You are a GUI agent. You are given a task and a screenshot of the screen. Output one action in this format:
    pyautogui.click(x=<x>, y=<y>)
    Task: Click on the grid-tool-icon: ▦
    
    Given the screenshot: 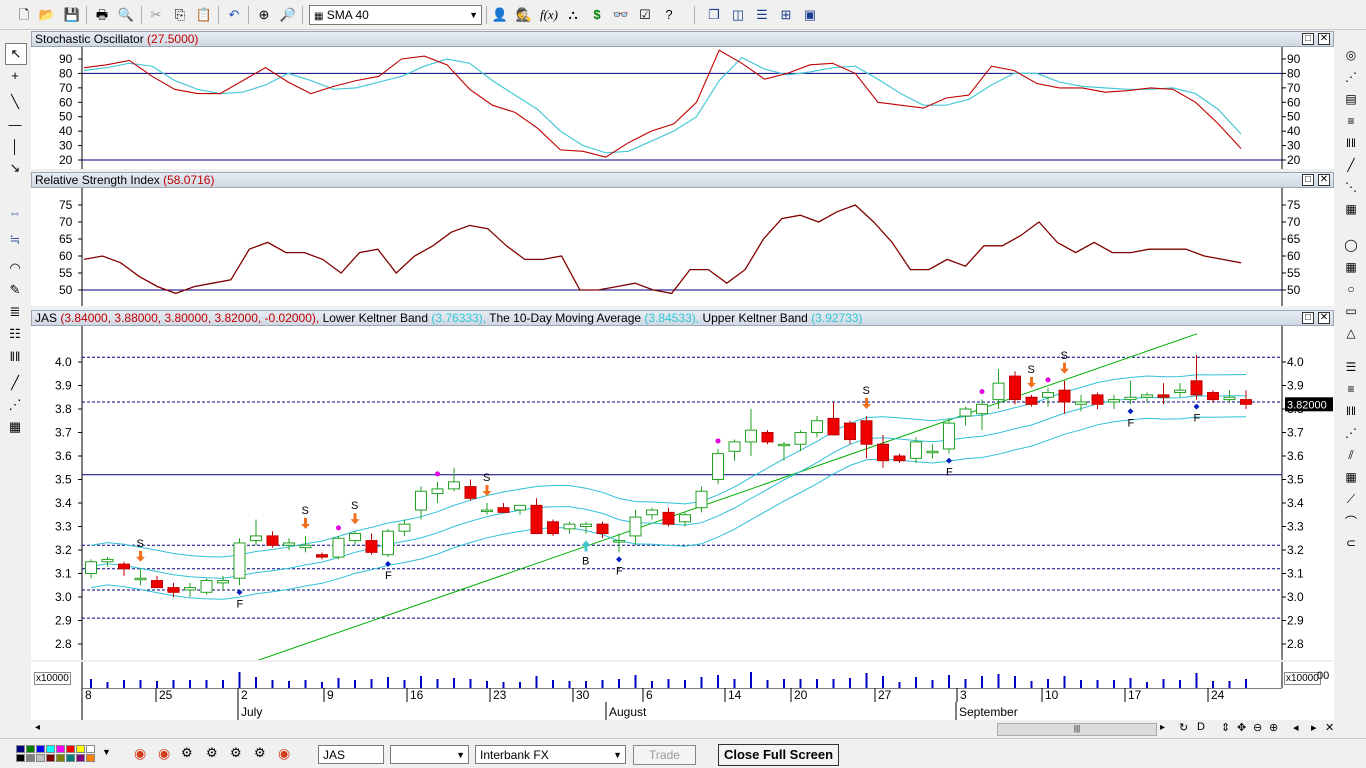 What is the action you would take?
    pyautogui.click(x=15, y=427)
    